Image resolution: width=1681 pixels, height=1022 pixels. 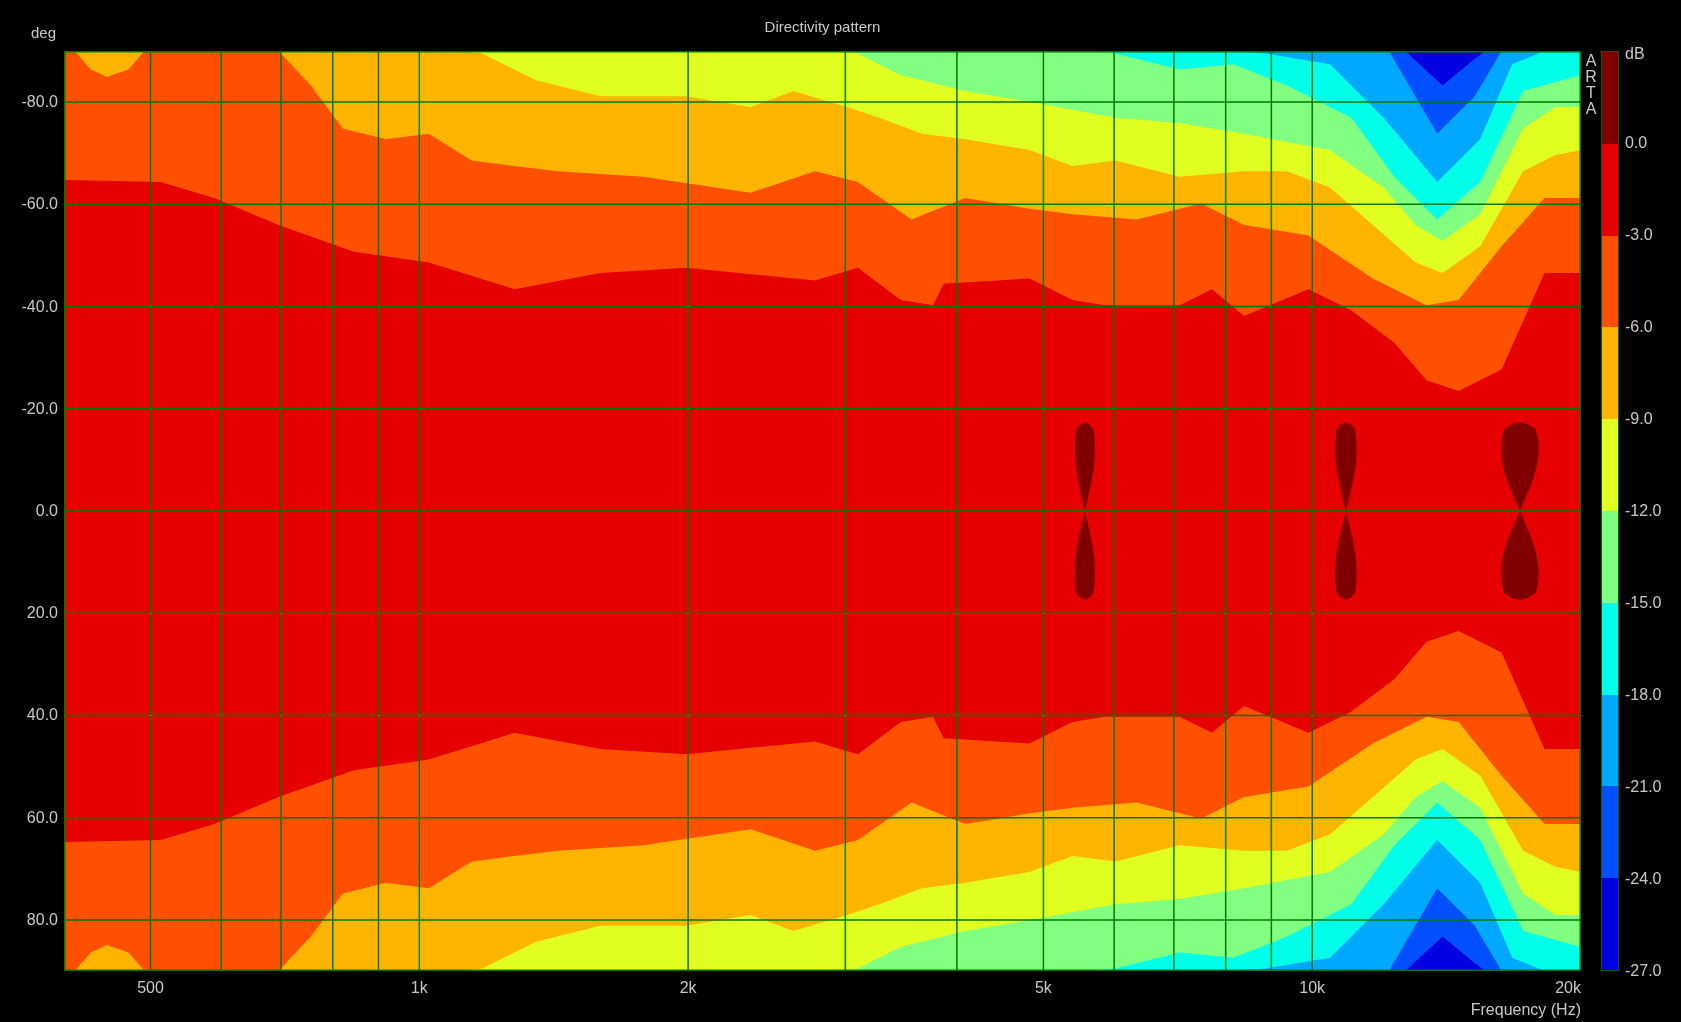 I want to click on colorbar-tick-label: -3.0, so click(x=1639, y=235).